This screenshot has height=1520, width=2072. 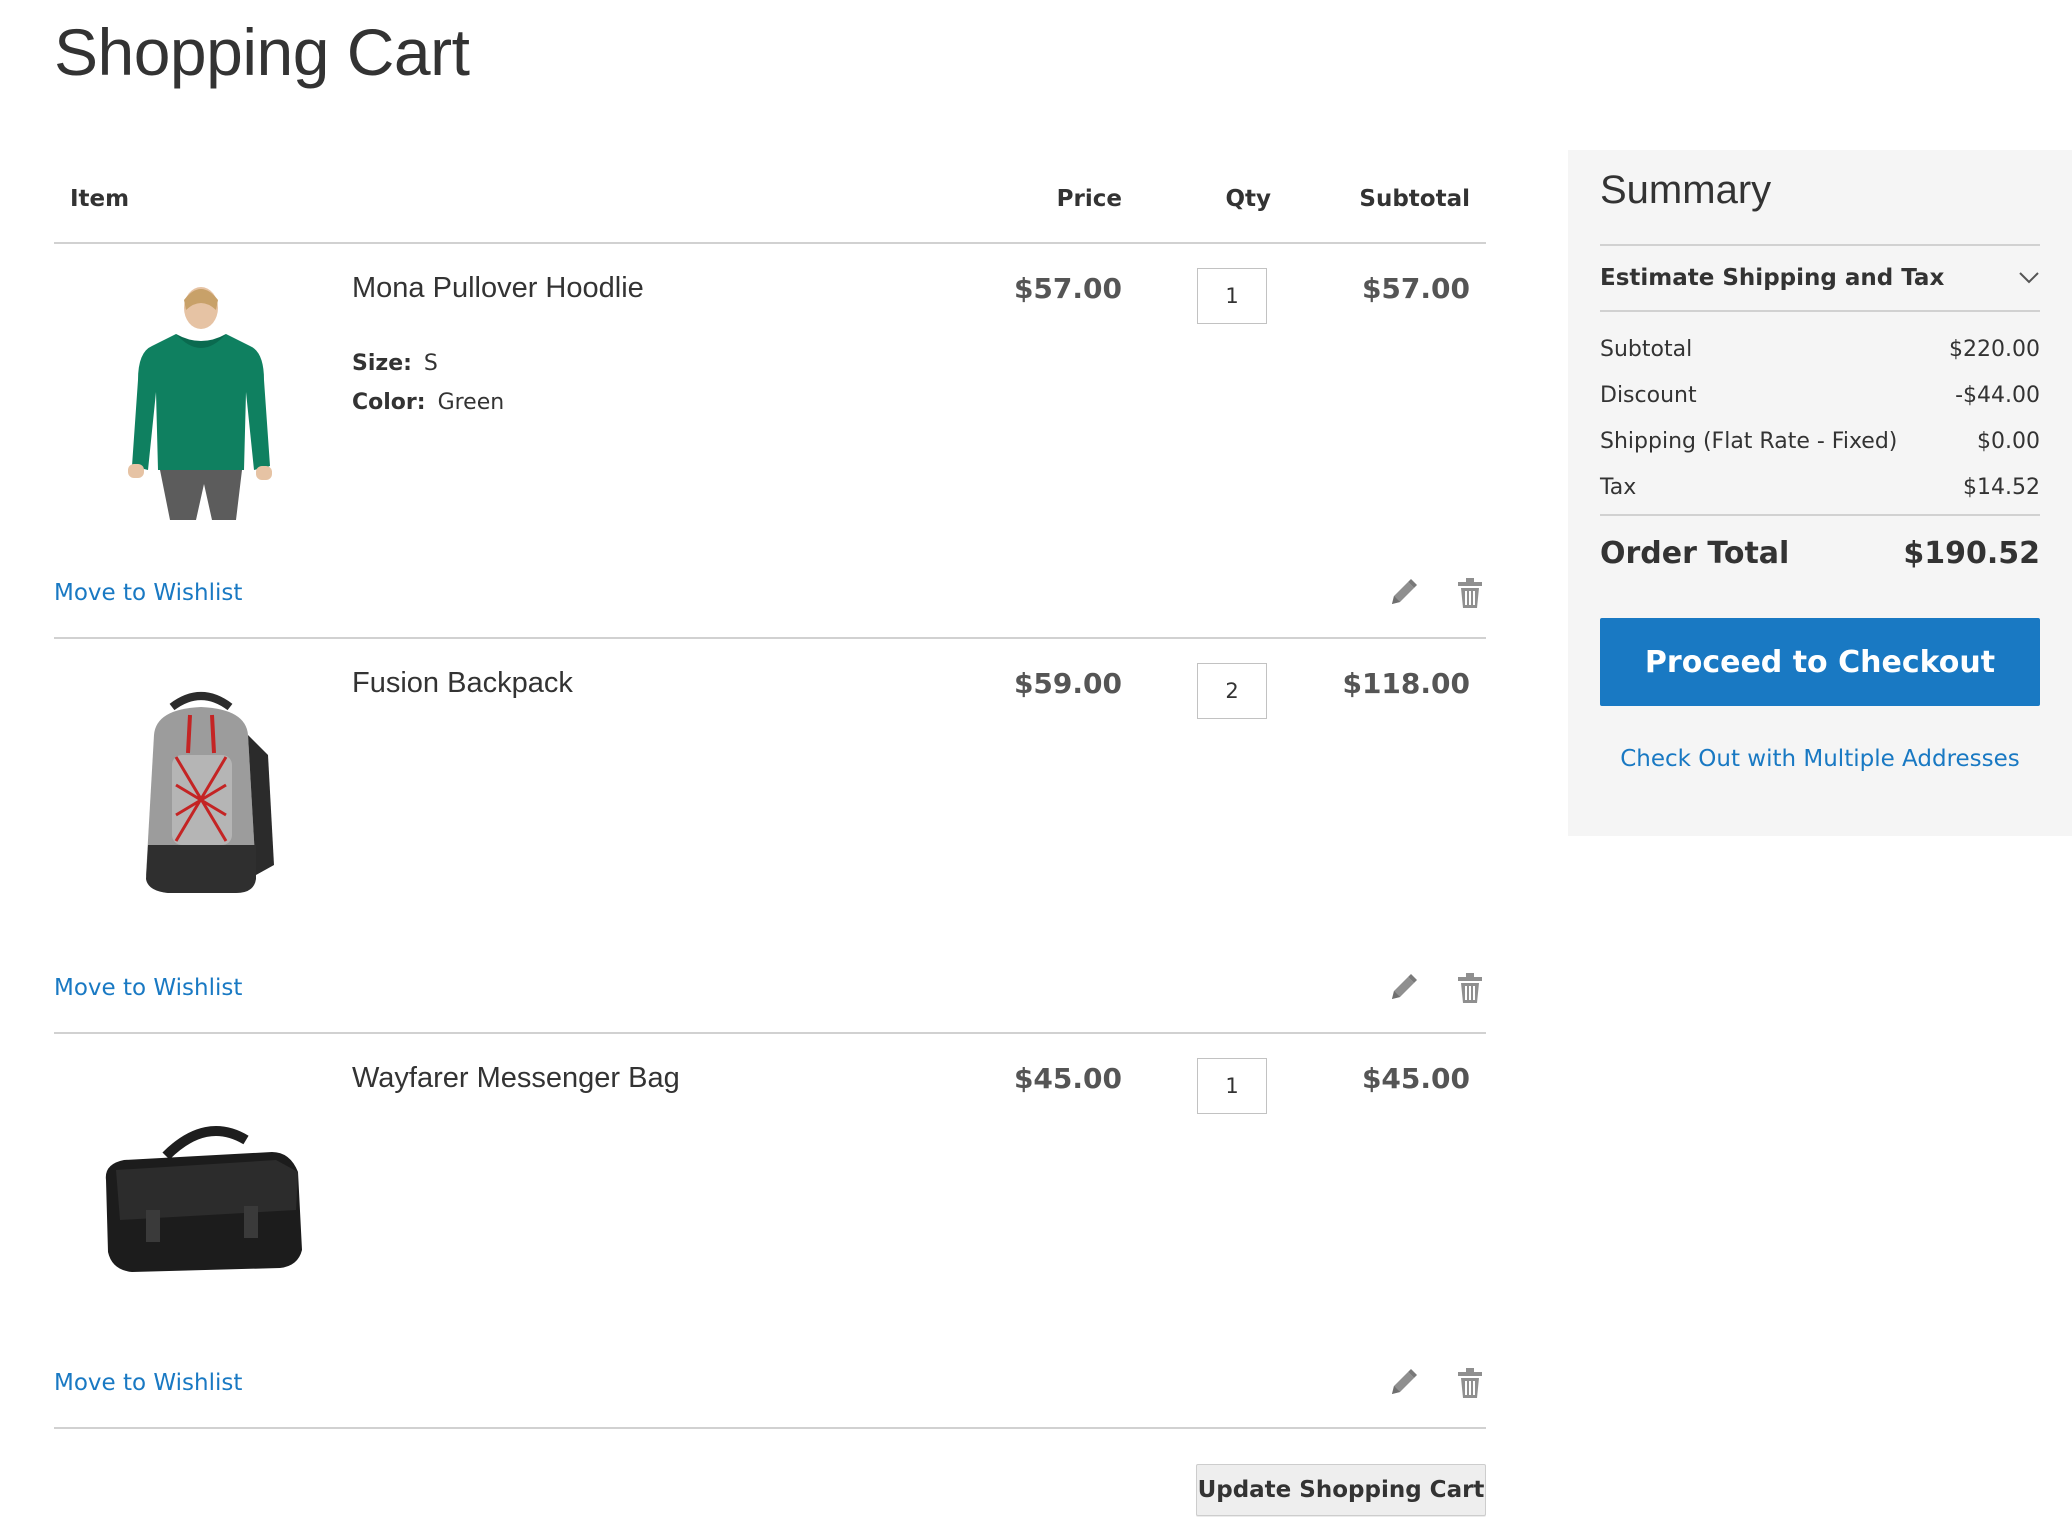 I want to click on backpack-image-icon, so click(x=201, y=790).